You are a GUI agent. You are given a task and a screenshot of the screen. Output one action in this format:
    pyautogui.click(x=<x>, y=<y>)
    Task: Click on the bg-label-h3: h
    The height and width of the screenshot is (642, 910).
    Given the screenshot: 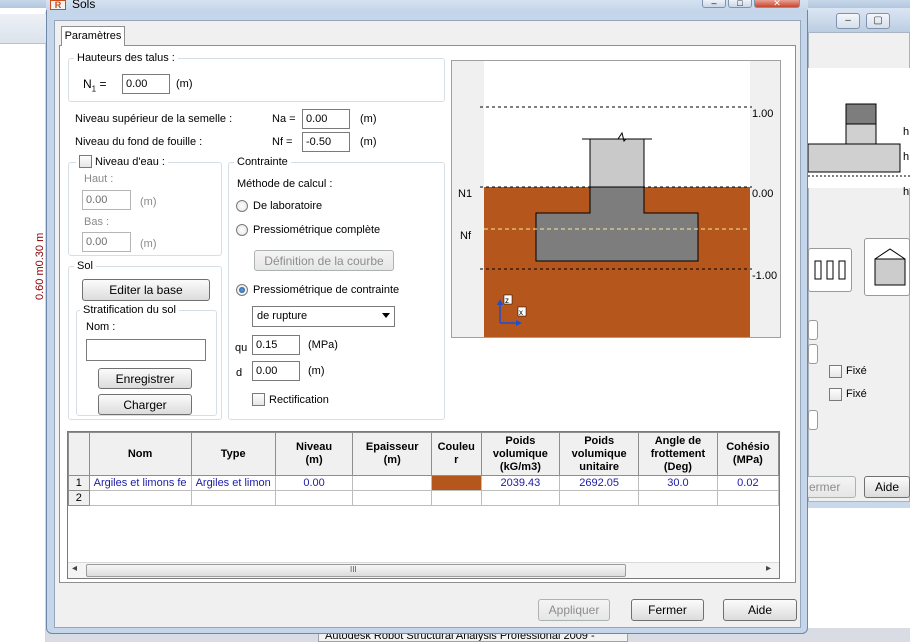 What is the action you would take?
    pyautogui.click(x=906, y=192)
    